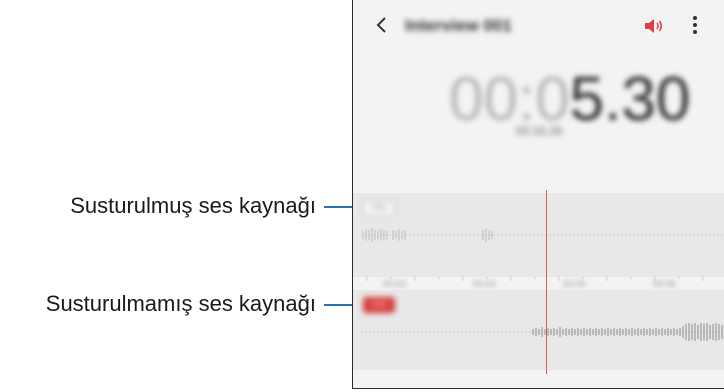 The width and height of the screenshot is (724, 392). What do you see at coordinates (379, 208) in the screenshot?
I see `muted-source-tag: 000` at bounding box center [379, 208].